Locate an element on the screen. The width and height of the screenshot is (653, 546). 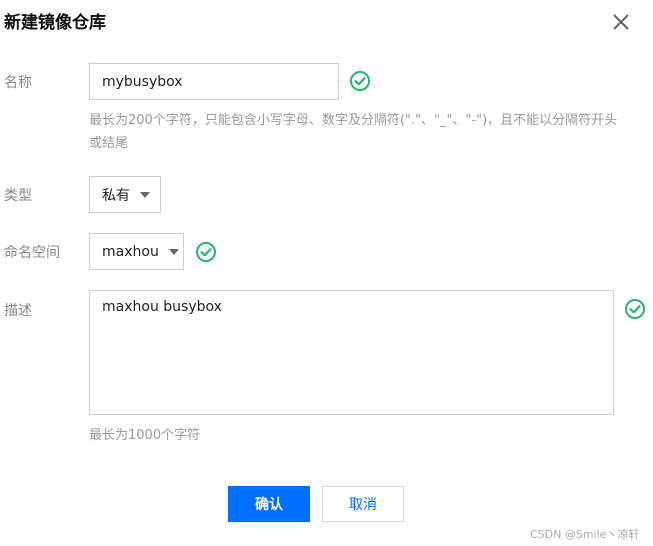
name-label: 名称 is located at coordinates (18, 83).